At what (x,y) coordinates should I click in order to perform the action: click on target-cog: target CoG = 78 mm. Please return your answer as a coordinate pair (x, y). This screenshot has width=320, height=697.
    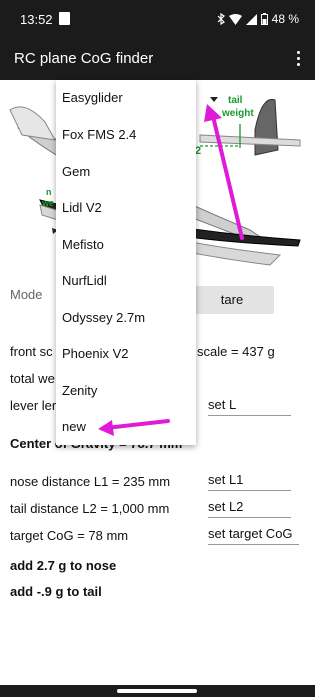
    Looking at the image, I should click on (69, 535).